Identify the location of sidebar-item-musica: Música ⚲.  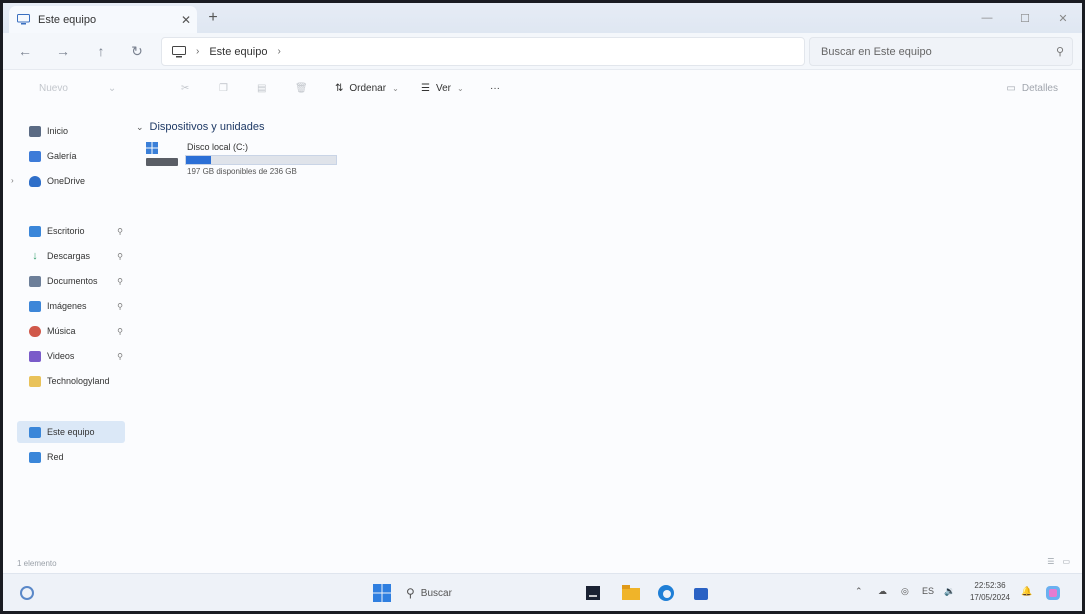
(71, 331).